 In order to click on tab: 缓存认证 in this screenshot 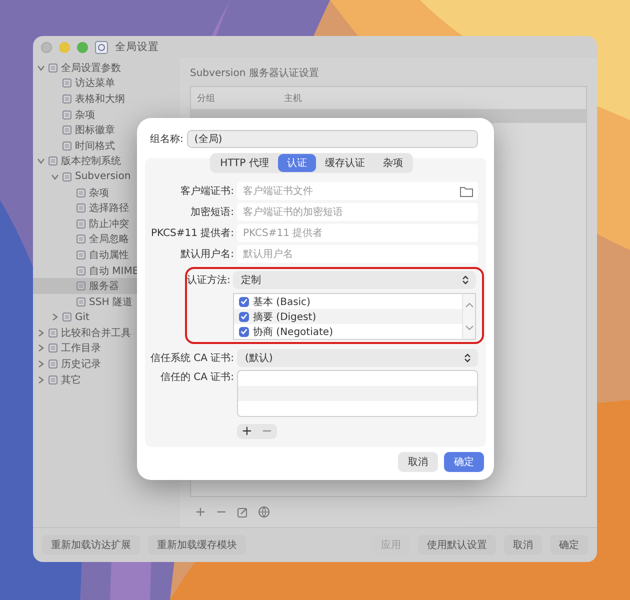, I will do `click(345, 163)`.